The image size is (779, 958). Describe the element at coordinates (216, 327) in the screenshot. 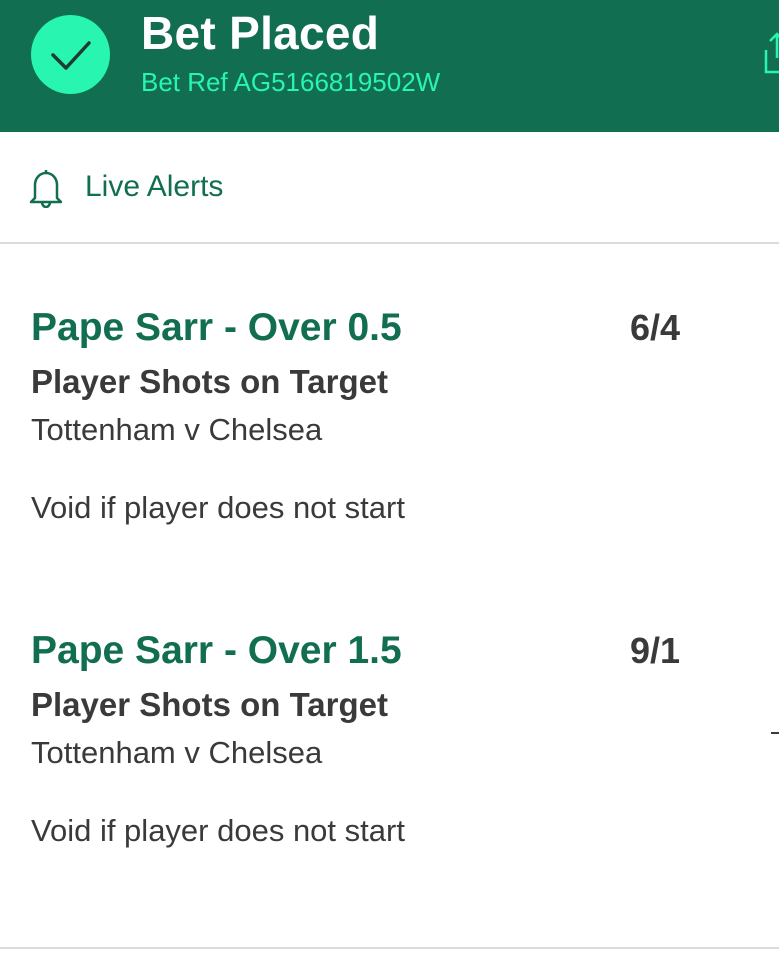

I see `bet-selection: Pape Sarr - Over 0.5` at that location.